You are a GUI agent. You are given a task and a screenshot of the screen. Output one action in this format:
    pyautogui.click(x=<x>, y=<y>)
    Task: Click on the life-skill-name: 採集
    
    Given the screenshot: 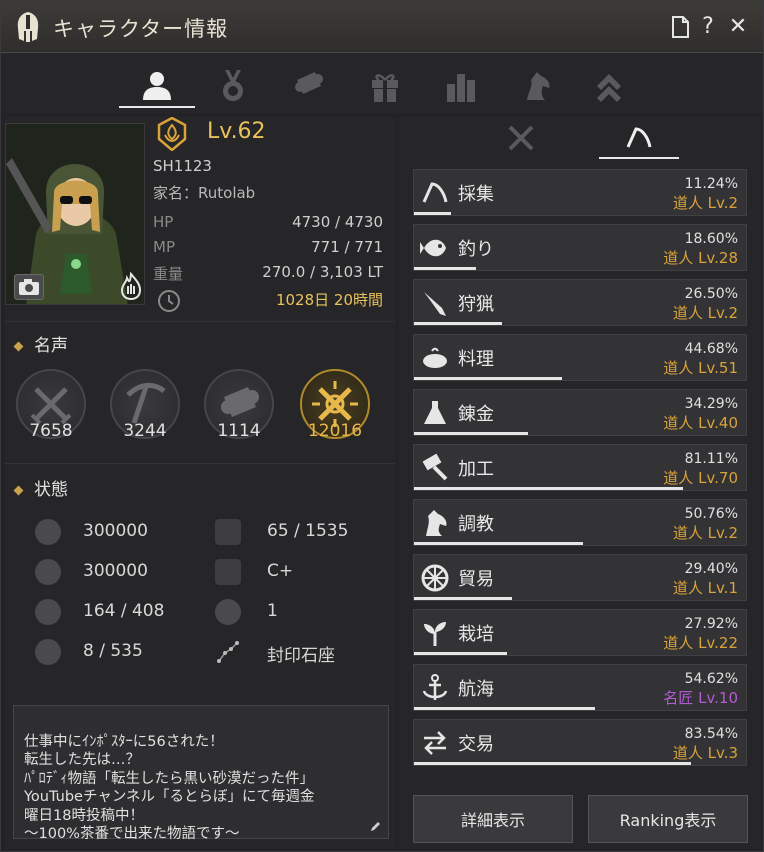 What is the action you would take?
    pyautogui.click(x=476, y=194)
    